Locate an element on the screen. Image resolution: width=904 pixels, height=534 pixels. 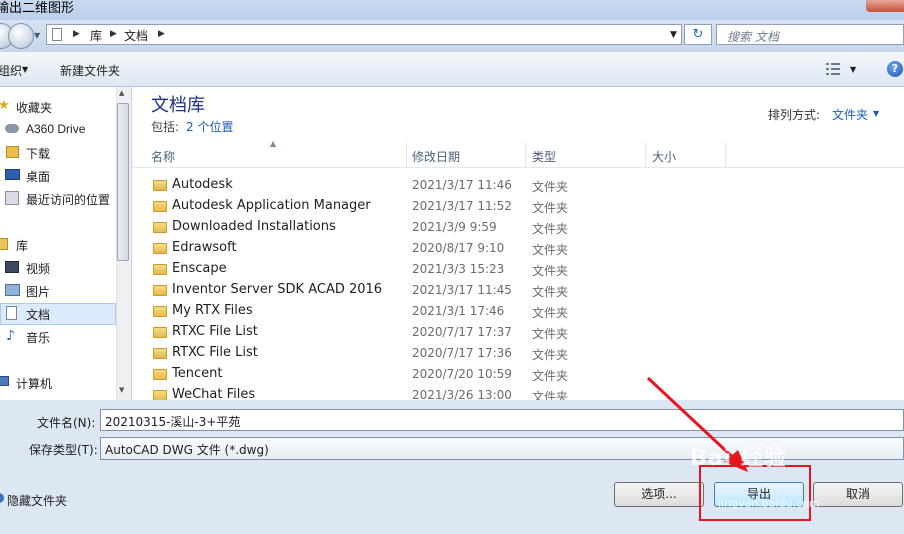
list-item: Downloaded Installations 2021/3/9 9:59 文件夹 is located at coordinates (527, 227).